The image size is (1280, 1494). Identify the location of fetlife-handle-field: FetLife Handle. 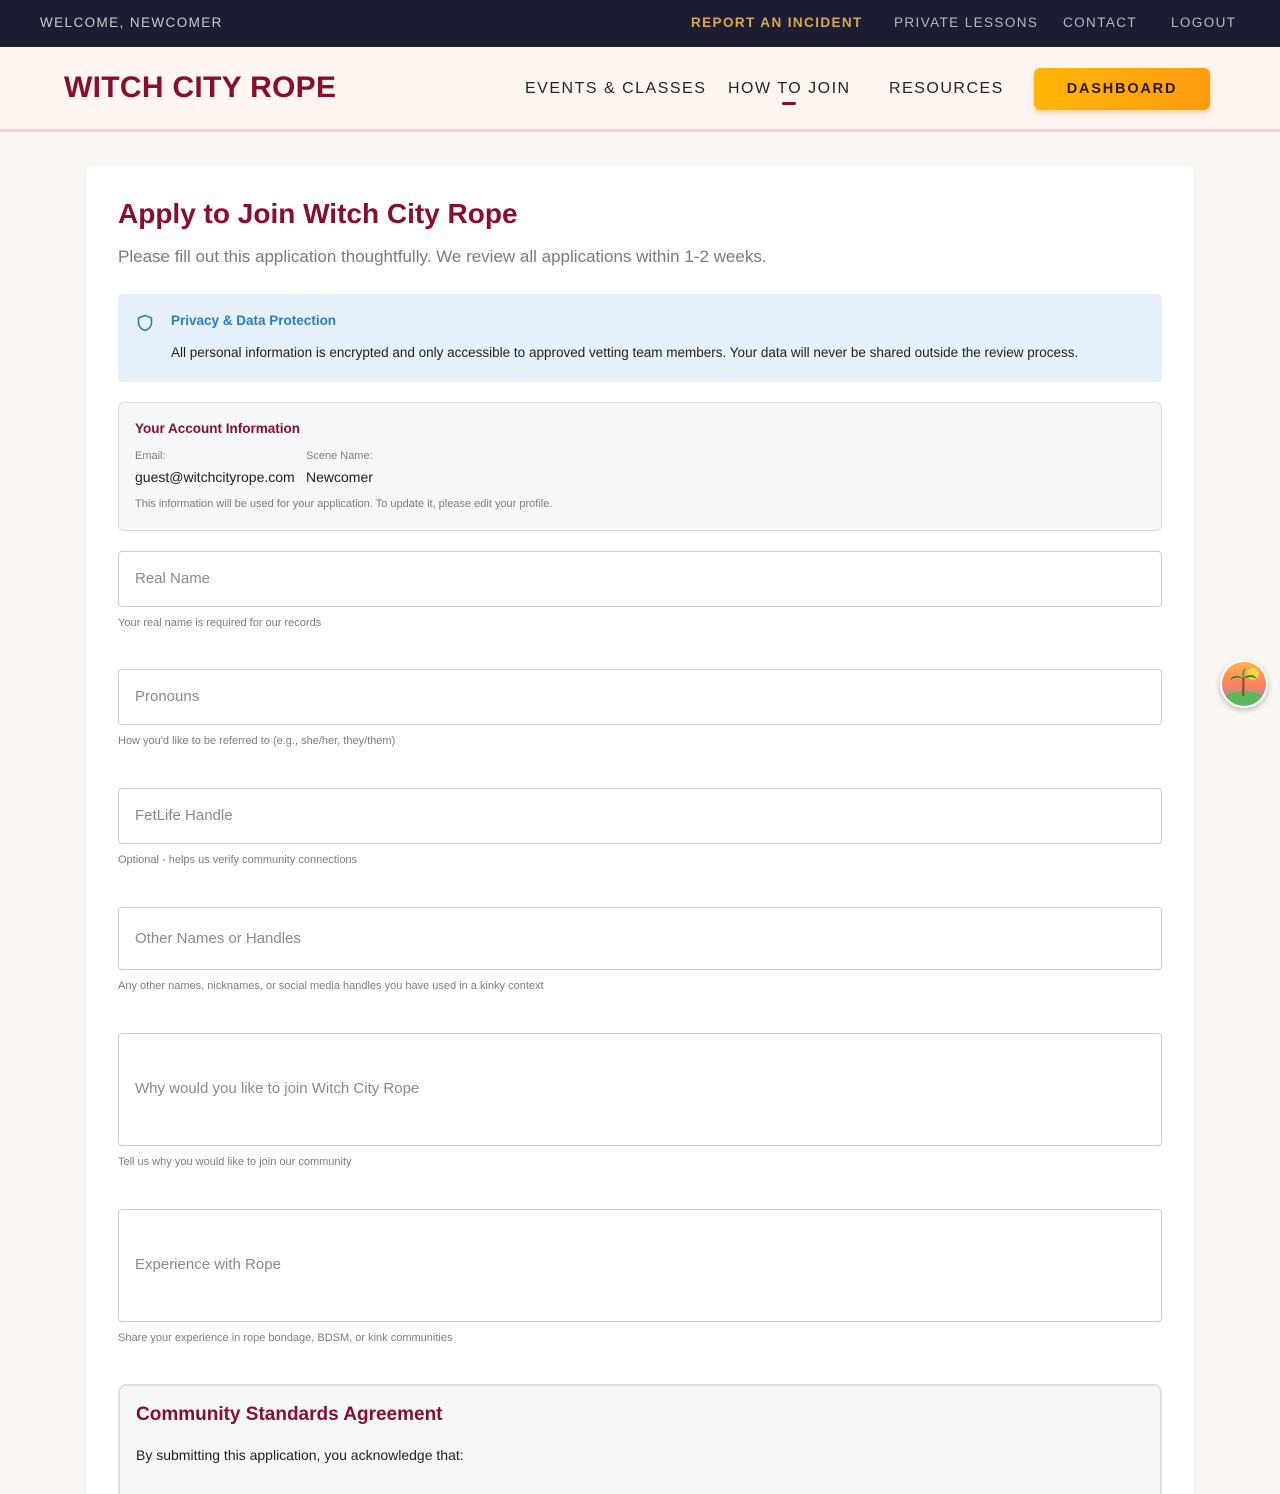
(640, 816).